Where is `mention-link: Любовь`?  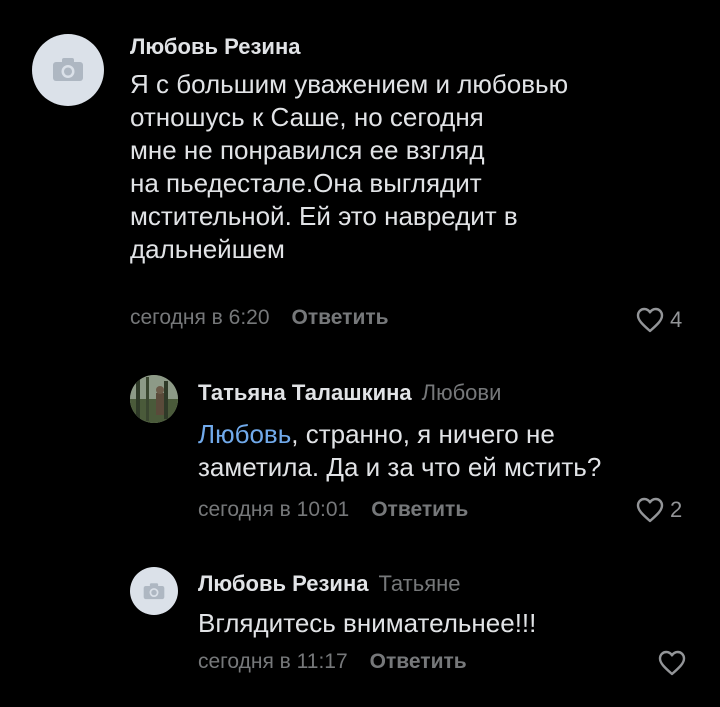
mention-link: Любовь is located at coordinates (244, 434).